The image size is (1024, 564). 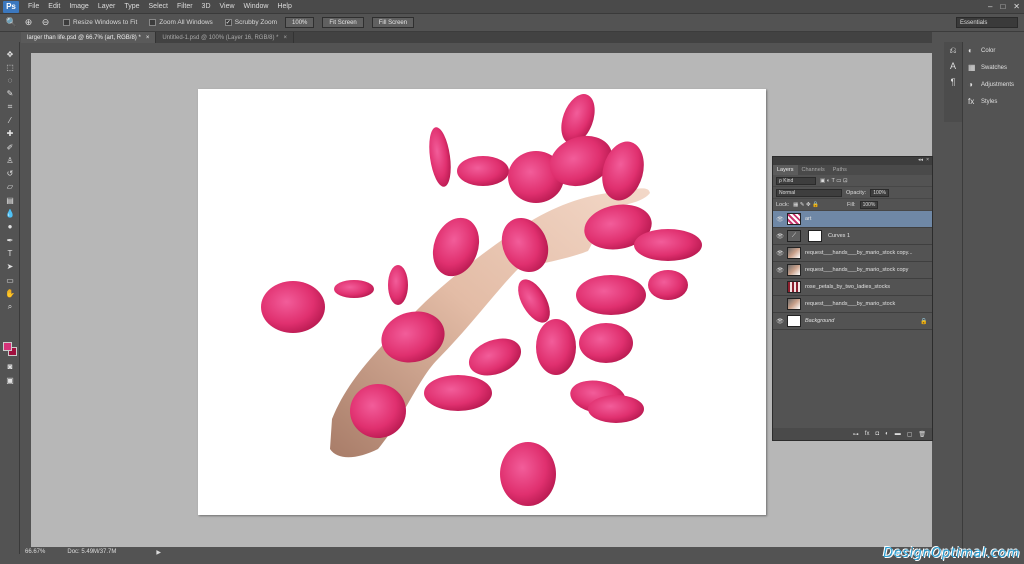 I want to click on hand-tool-icon: ✋, so click(x=10, y=293).